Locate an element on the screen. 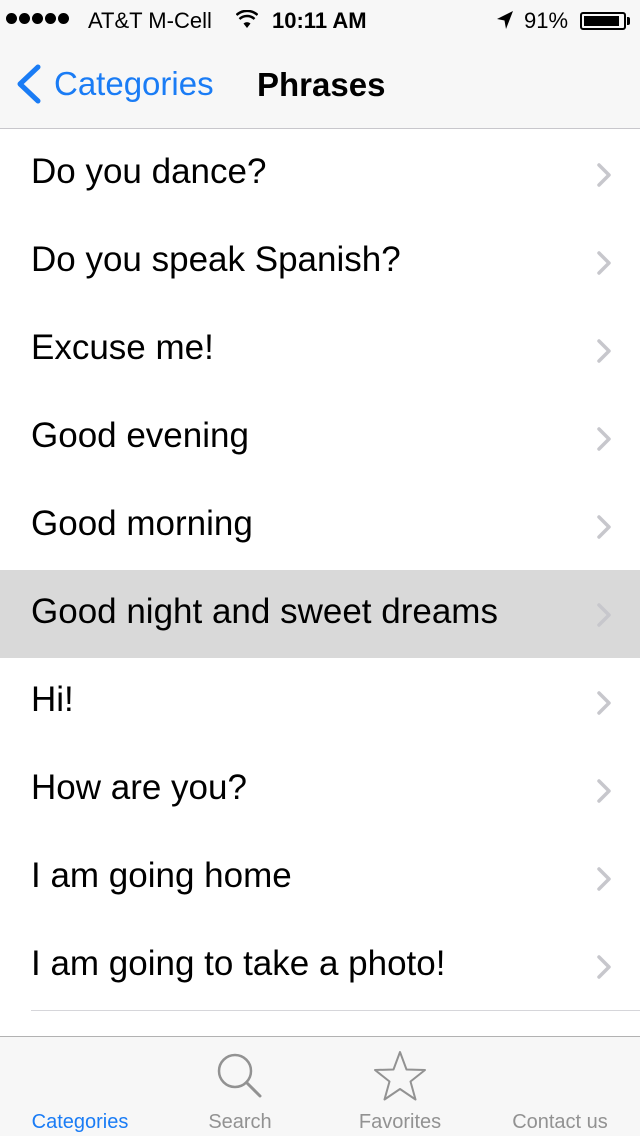 The width and height of the screenshot is (640, 1136). back-chevron-icon is located at coordinates (29, 84).